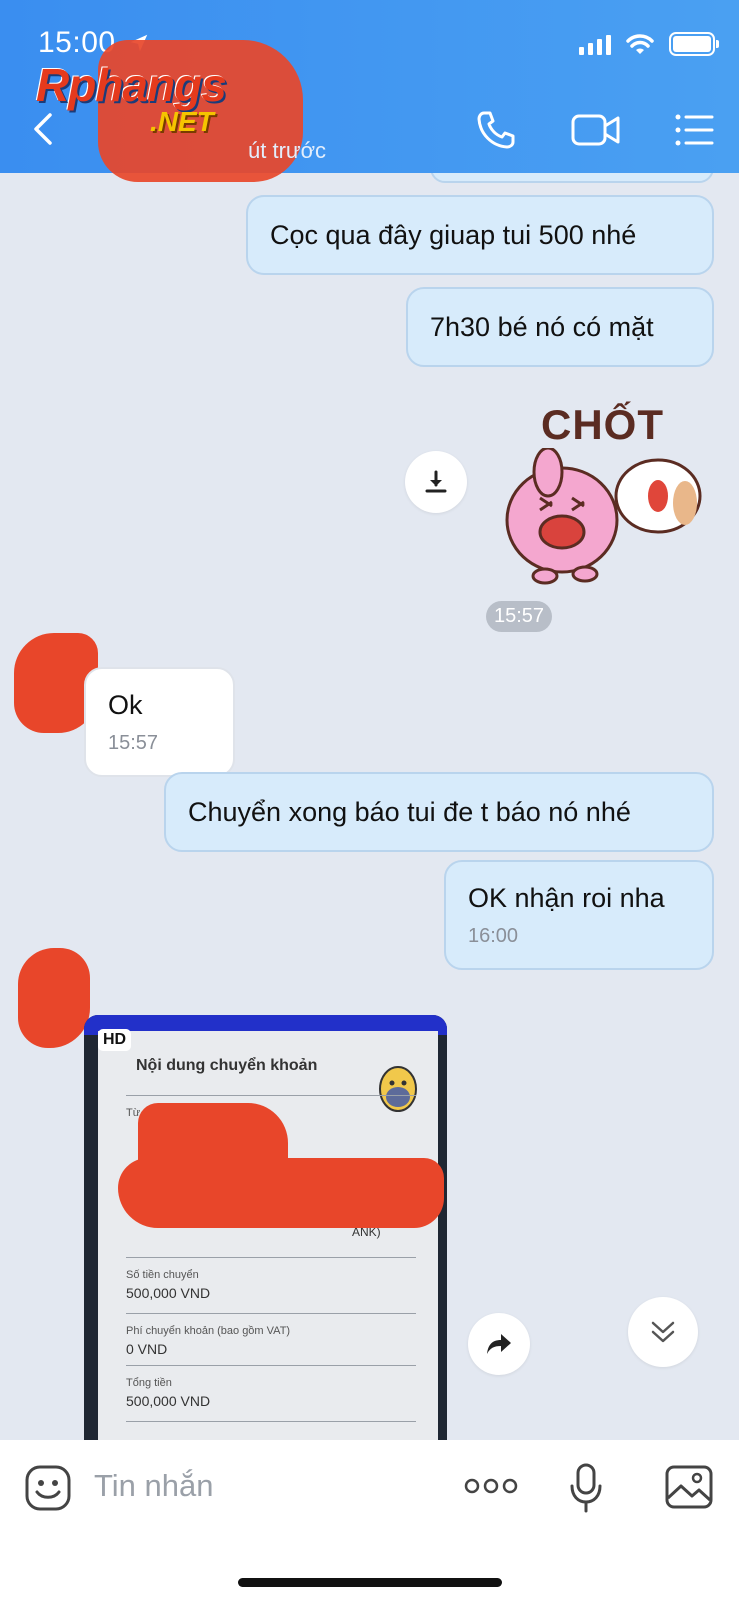  What do you see at coordinates (398, 1089) in the screenshot?
I see `mascot-icon` at bounding box center [398, 1089].